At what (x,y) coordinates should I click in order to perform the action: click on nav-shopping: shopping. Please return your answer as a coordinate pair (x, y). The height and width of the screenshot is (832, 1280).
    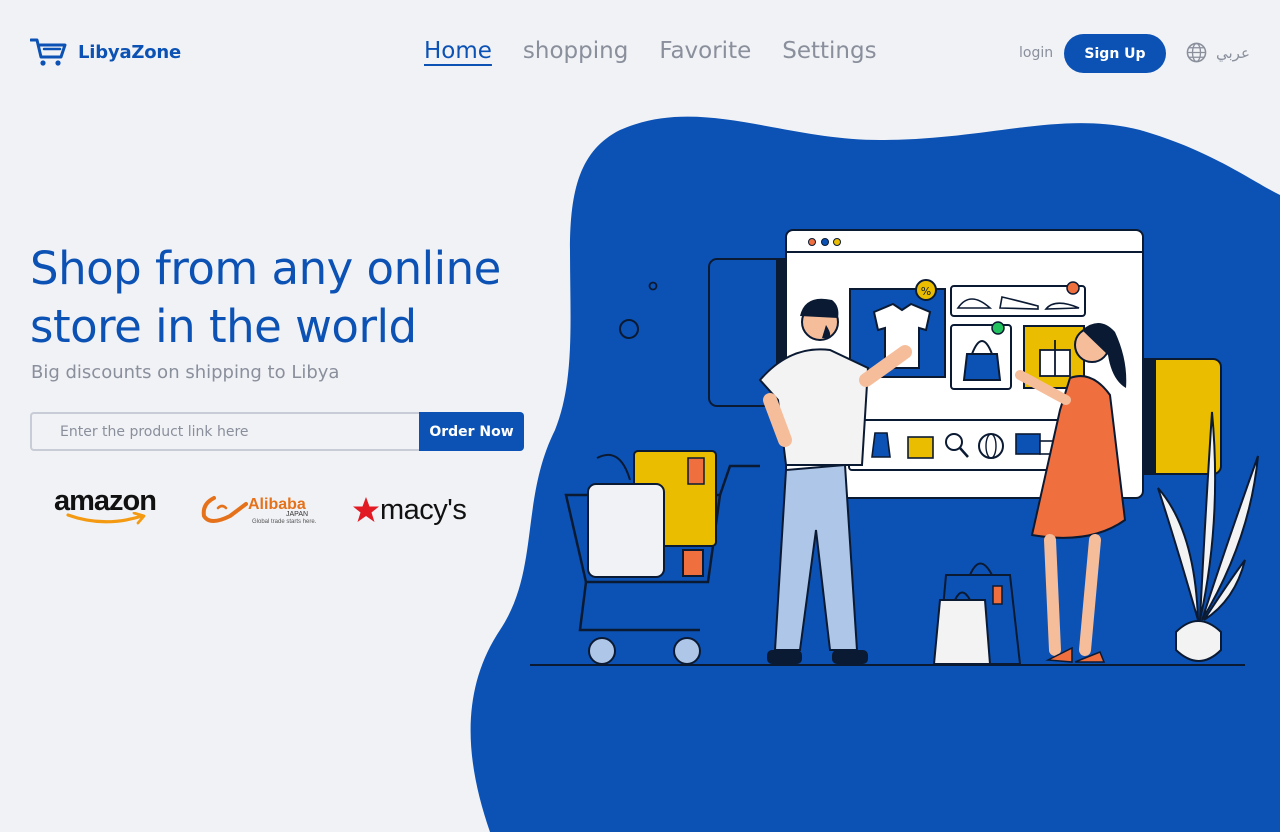
    Looking at the image, I should click on (575, 51).